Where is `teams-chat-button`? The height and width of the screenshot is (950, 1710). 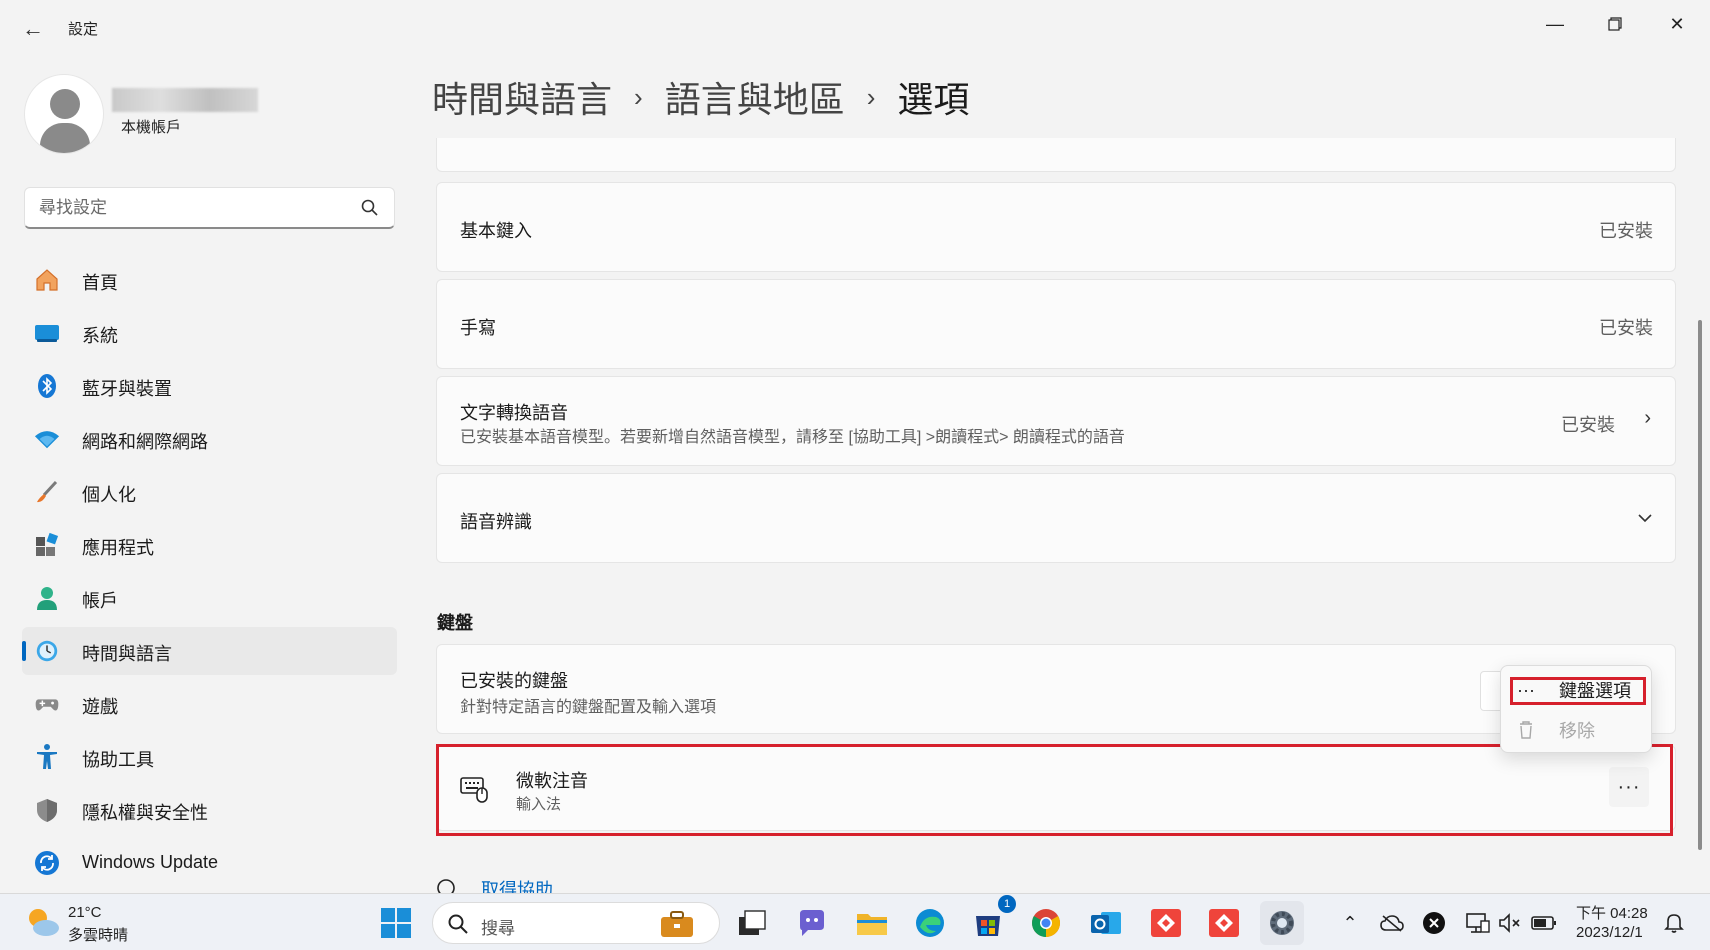
teams-chat-button is located at coordinates (812, 923).